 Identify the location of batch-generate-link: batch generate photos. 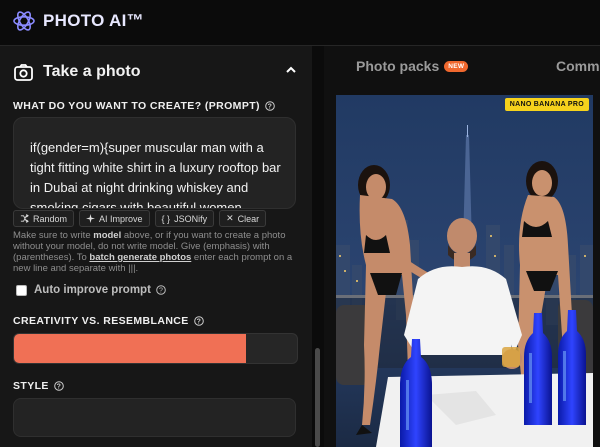
(140, 257).